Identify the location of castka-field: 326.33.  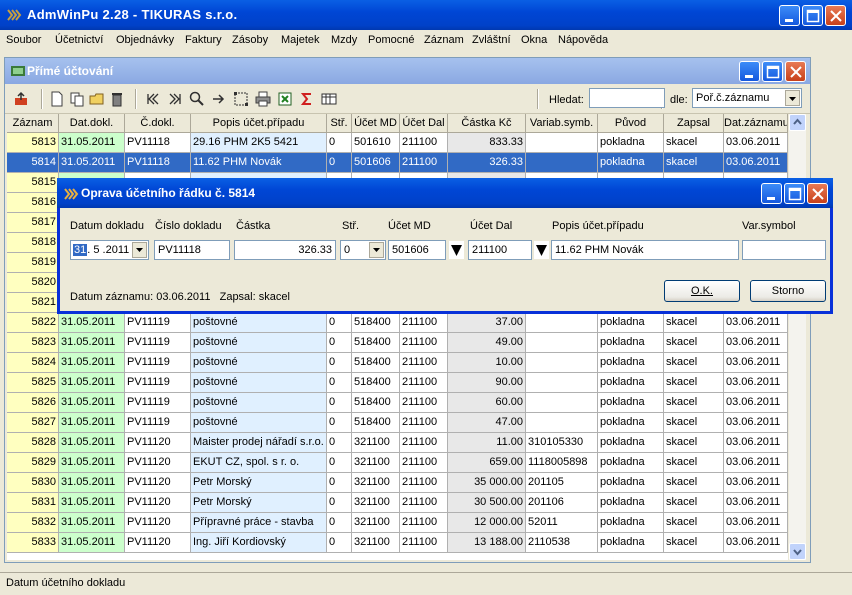
(285, 250).